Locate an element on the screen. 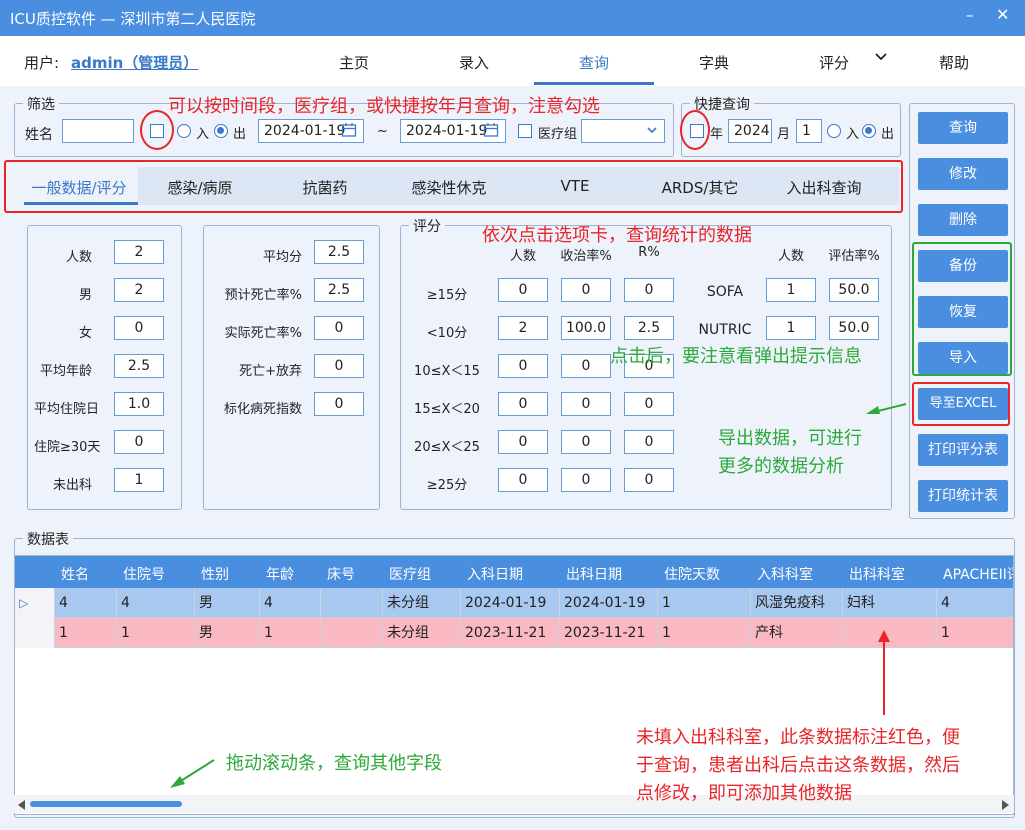 The width and height of the screenshot is (1025, 830). edit-button: 修改 is located at coordinates (963, 174).